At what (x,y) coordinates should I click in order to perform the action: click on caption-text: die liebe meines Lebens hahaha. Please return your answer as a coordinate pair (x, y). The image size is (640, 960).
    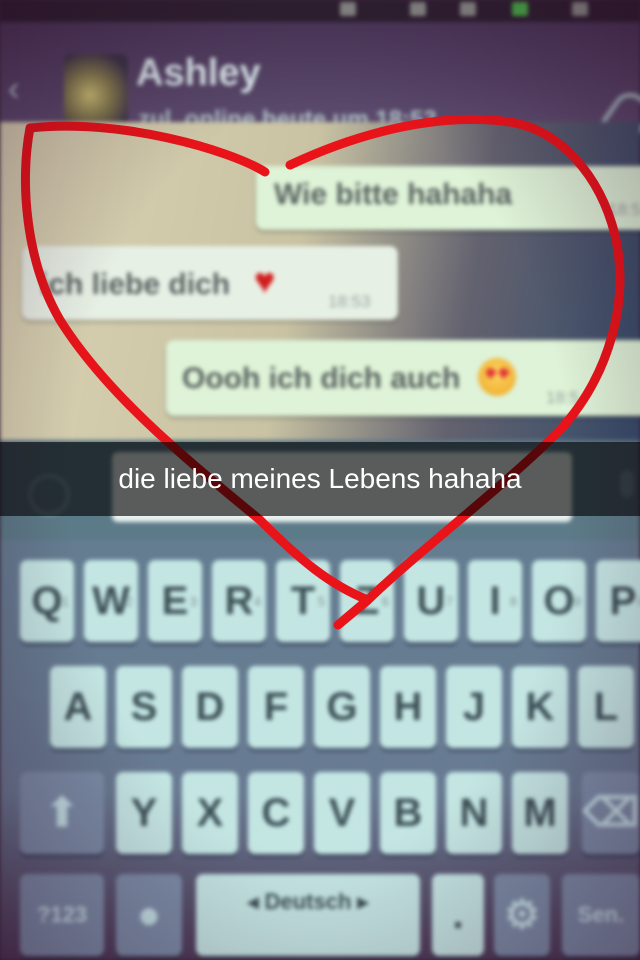
    Looking at the image, I should click on (320, 478).